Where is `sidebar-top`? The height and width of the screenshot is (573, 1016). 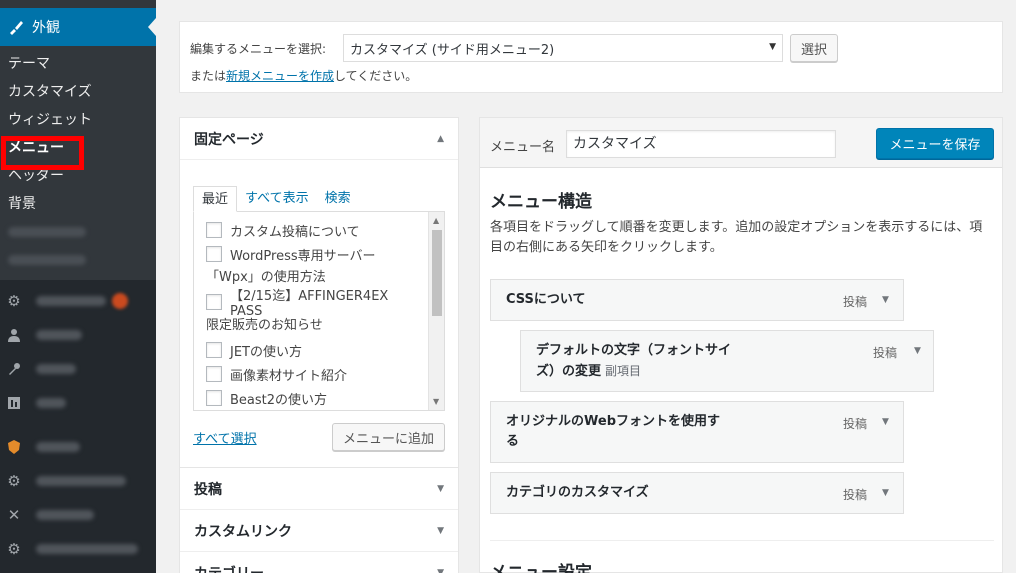 sidebar-top is located at coordinates (78, 4).